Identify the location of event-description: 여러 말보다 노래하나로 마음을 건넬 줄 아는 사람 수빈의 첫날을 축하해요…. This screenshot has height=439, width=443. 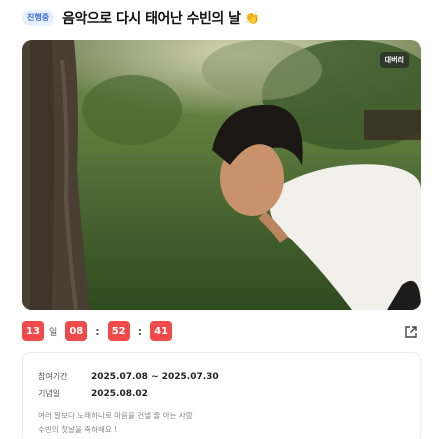
(188, 423).